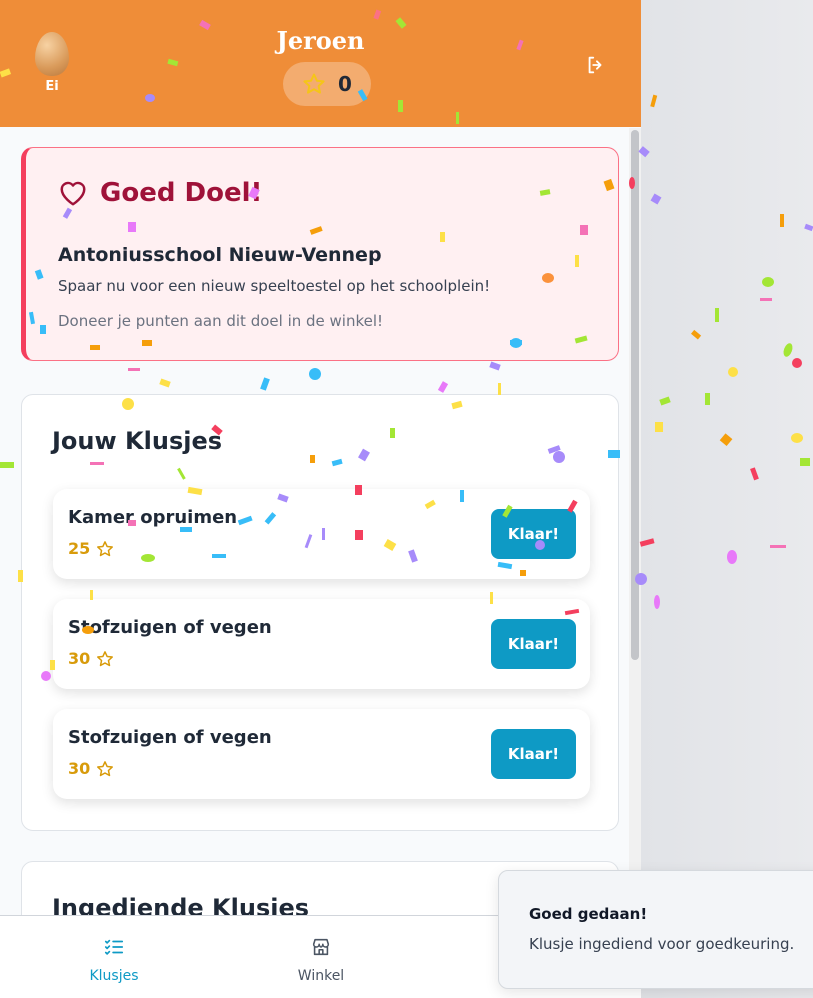 The height and width of the screenshot is (998, 813). What do you see at coordinates (321, 947) in the screenshot?
I see `store-icon` at bounding box center [321, 947].